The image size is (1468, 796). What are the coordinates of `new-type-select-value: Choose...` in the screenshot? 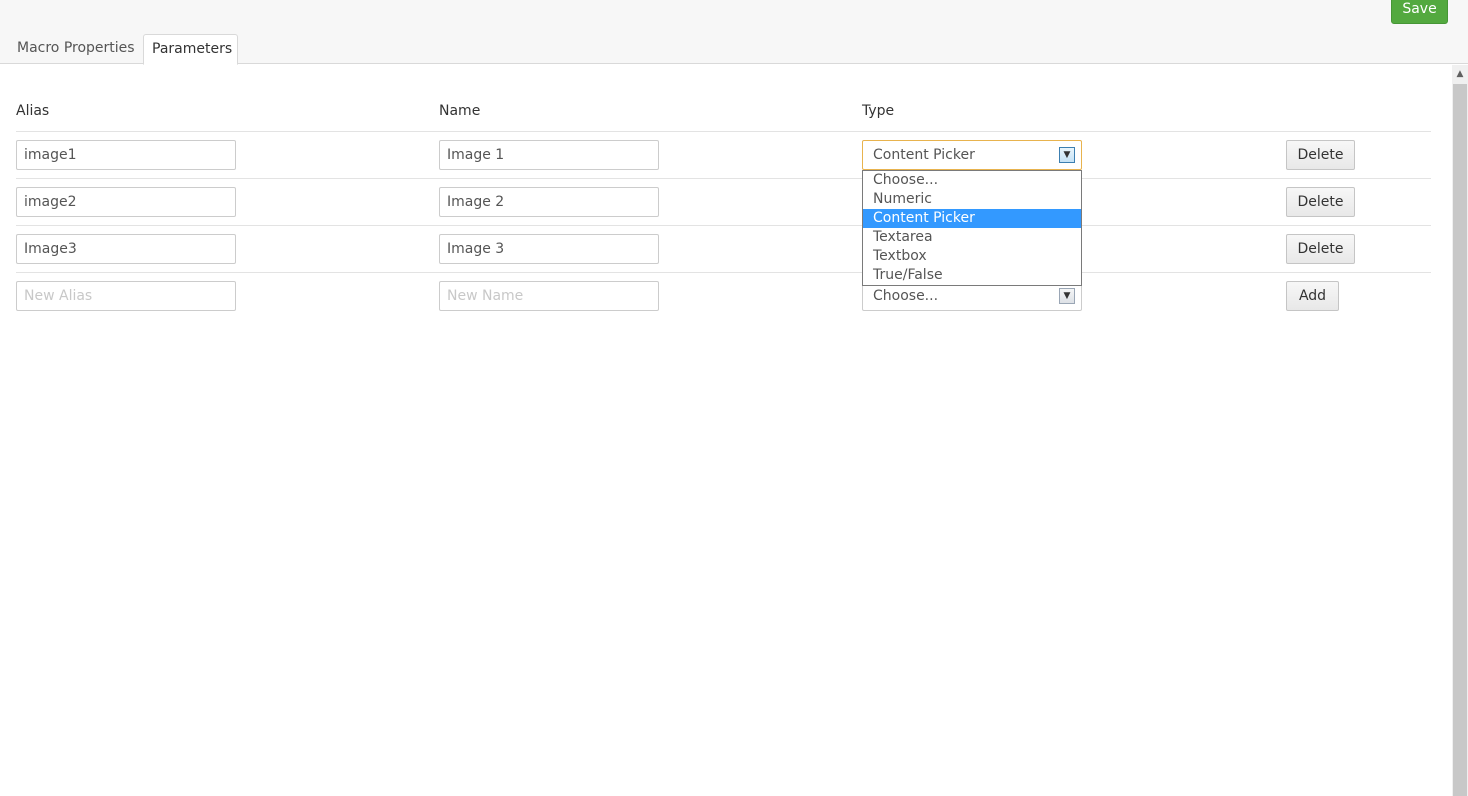 It's located at (906, 296).